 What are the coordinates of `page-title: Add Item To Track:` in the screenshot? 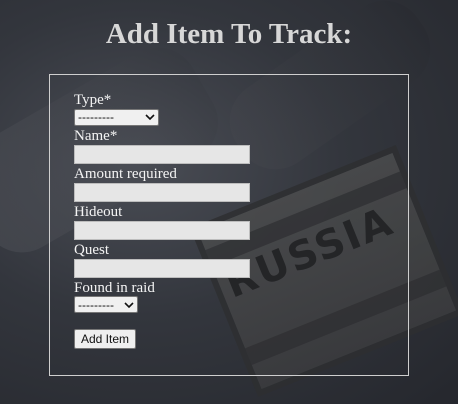 It's located at (229, 34).